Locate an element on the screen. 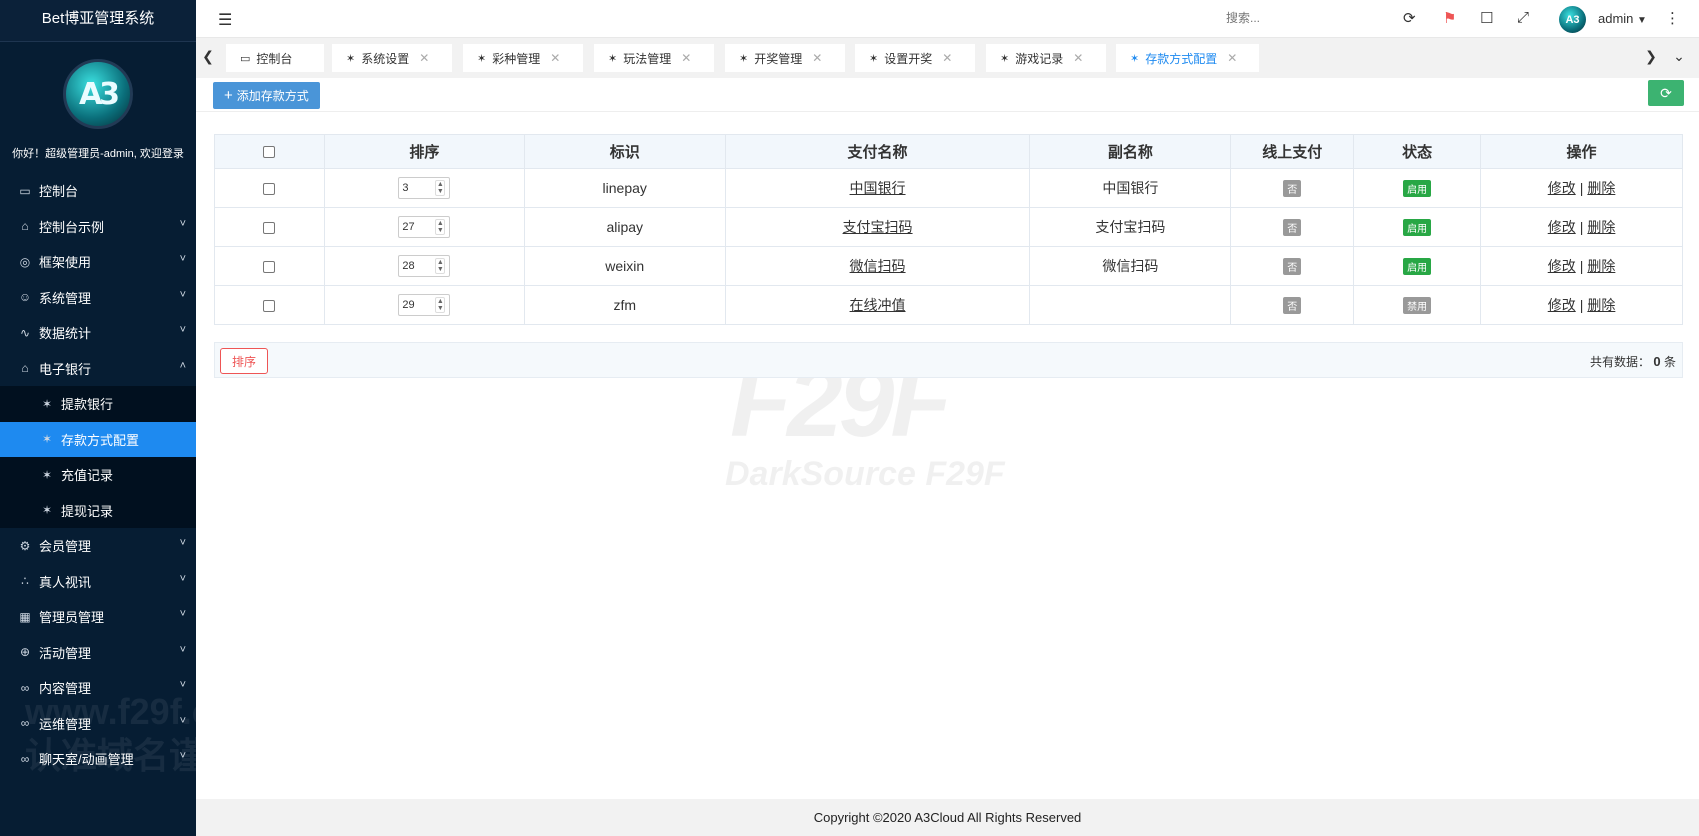  tab: ✶ 玩法管理 ✕ is located at coordinates (654, 58).